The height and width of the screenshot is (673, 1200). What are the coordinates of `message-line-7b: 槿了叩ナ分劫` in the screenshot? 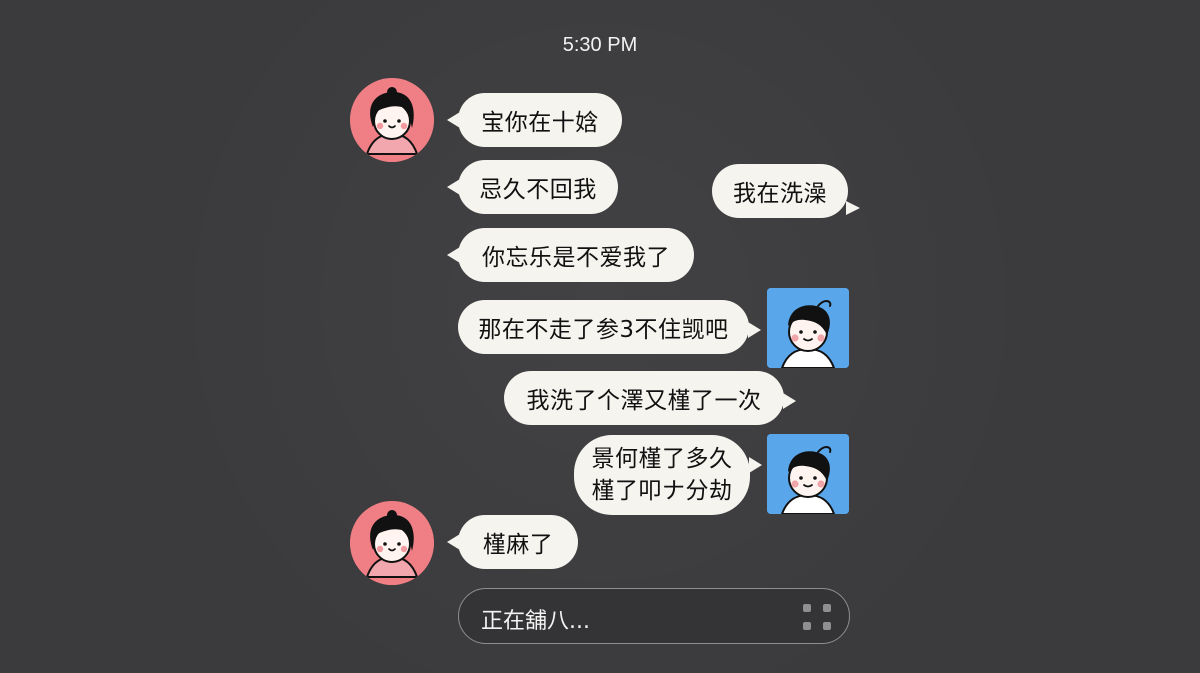 It's located at (662, 491).